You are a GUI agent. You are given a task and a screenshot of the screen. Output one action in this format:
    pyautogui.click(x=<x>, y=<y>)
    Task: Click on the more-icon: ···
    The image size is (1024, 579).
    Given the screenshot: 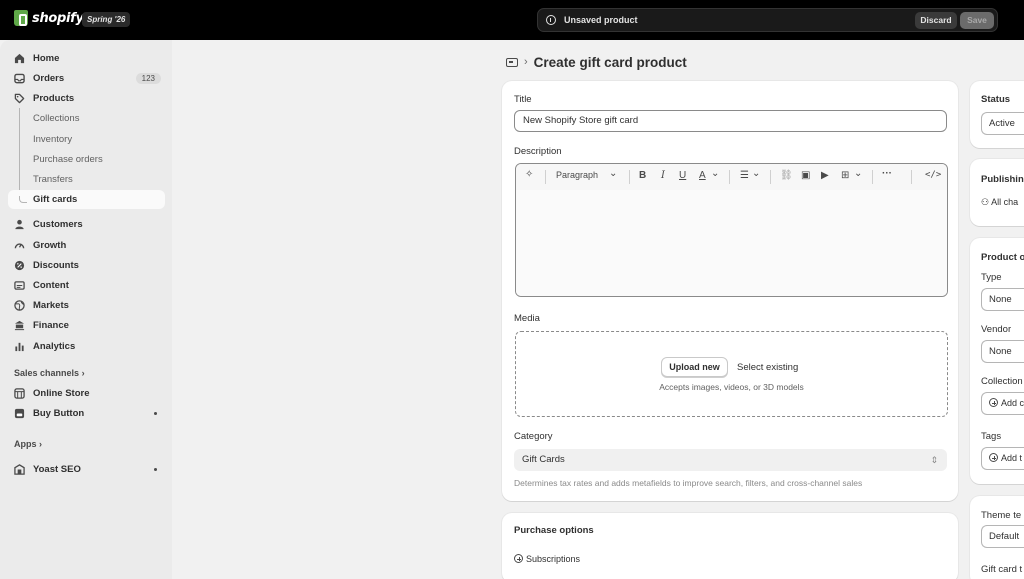 What is the action you would take?
    pyautogui.click(x=887, y=173)
    